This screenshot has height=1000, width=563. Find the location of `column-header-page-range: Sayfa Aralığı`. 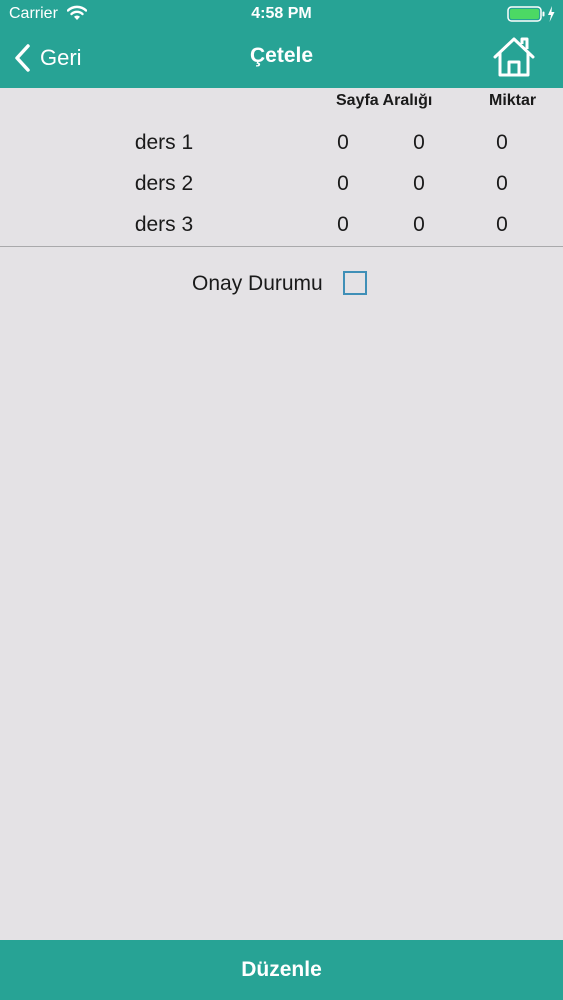

column-header-page-range: Sayfa Aralığı is located at coordinates (384, 100).